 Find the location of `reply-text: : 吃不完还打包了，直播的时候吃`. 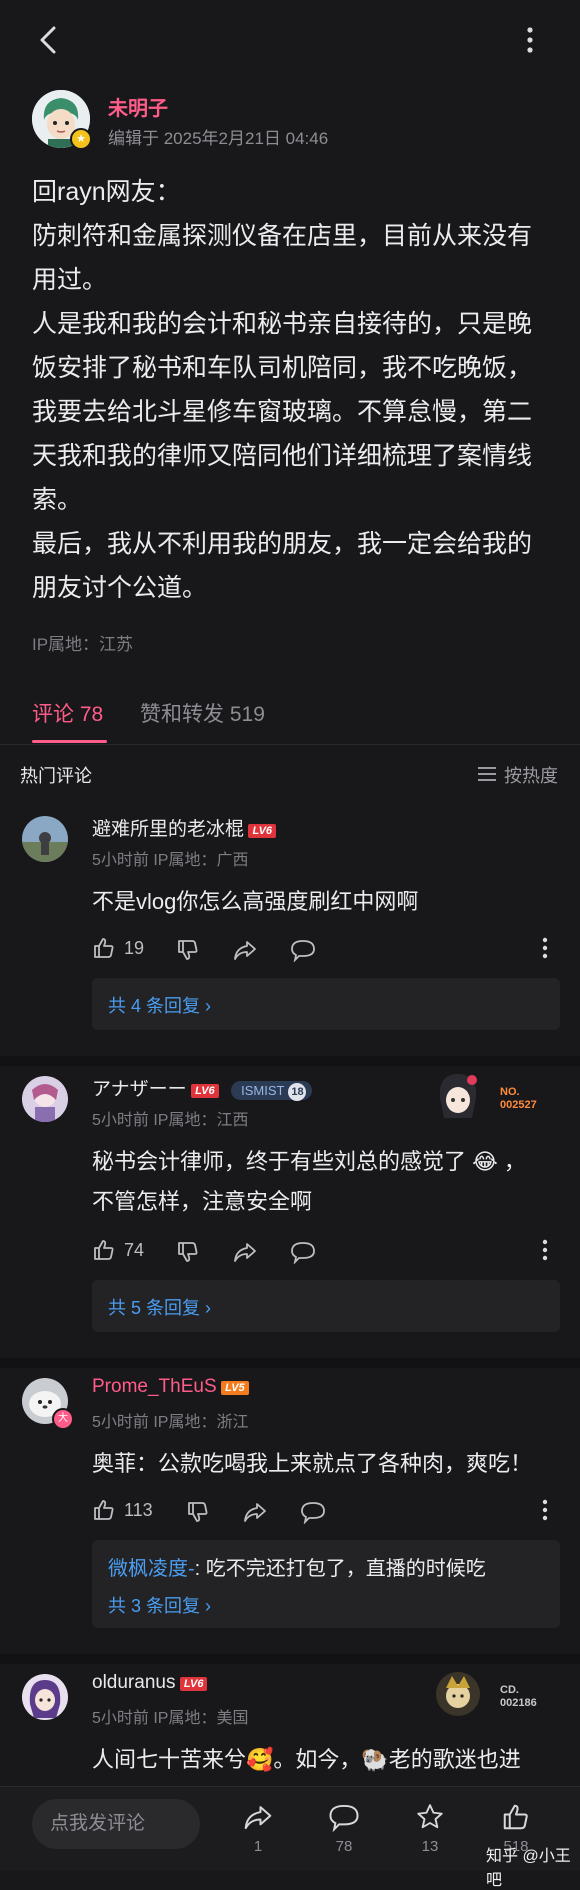

reply-text: : 吃不完还打包了，直播的时候吃 is located at coordinates (340, 1569).